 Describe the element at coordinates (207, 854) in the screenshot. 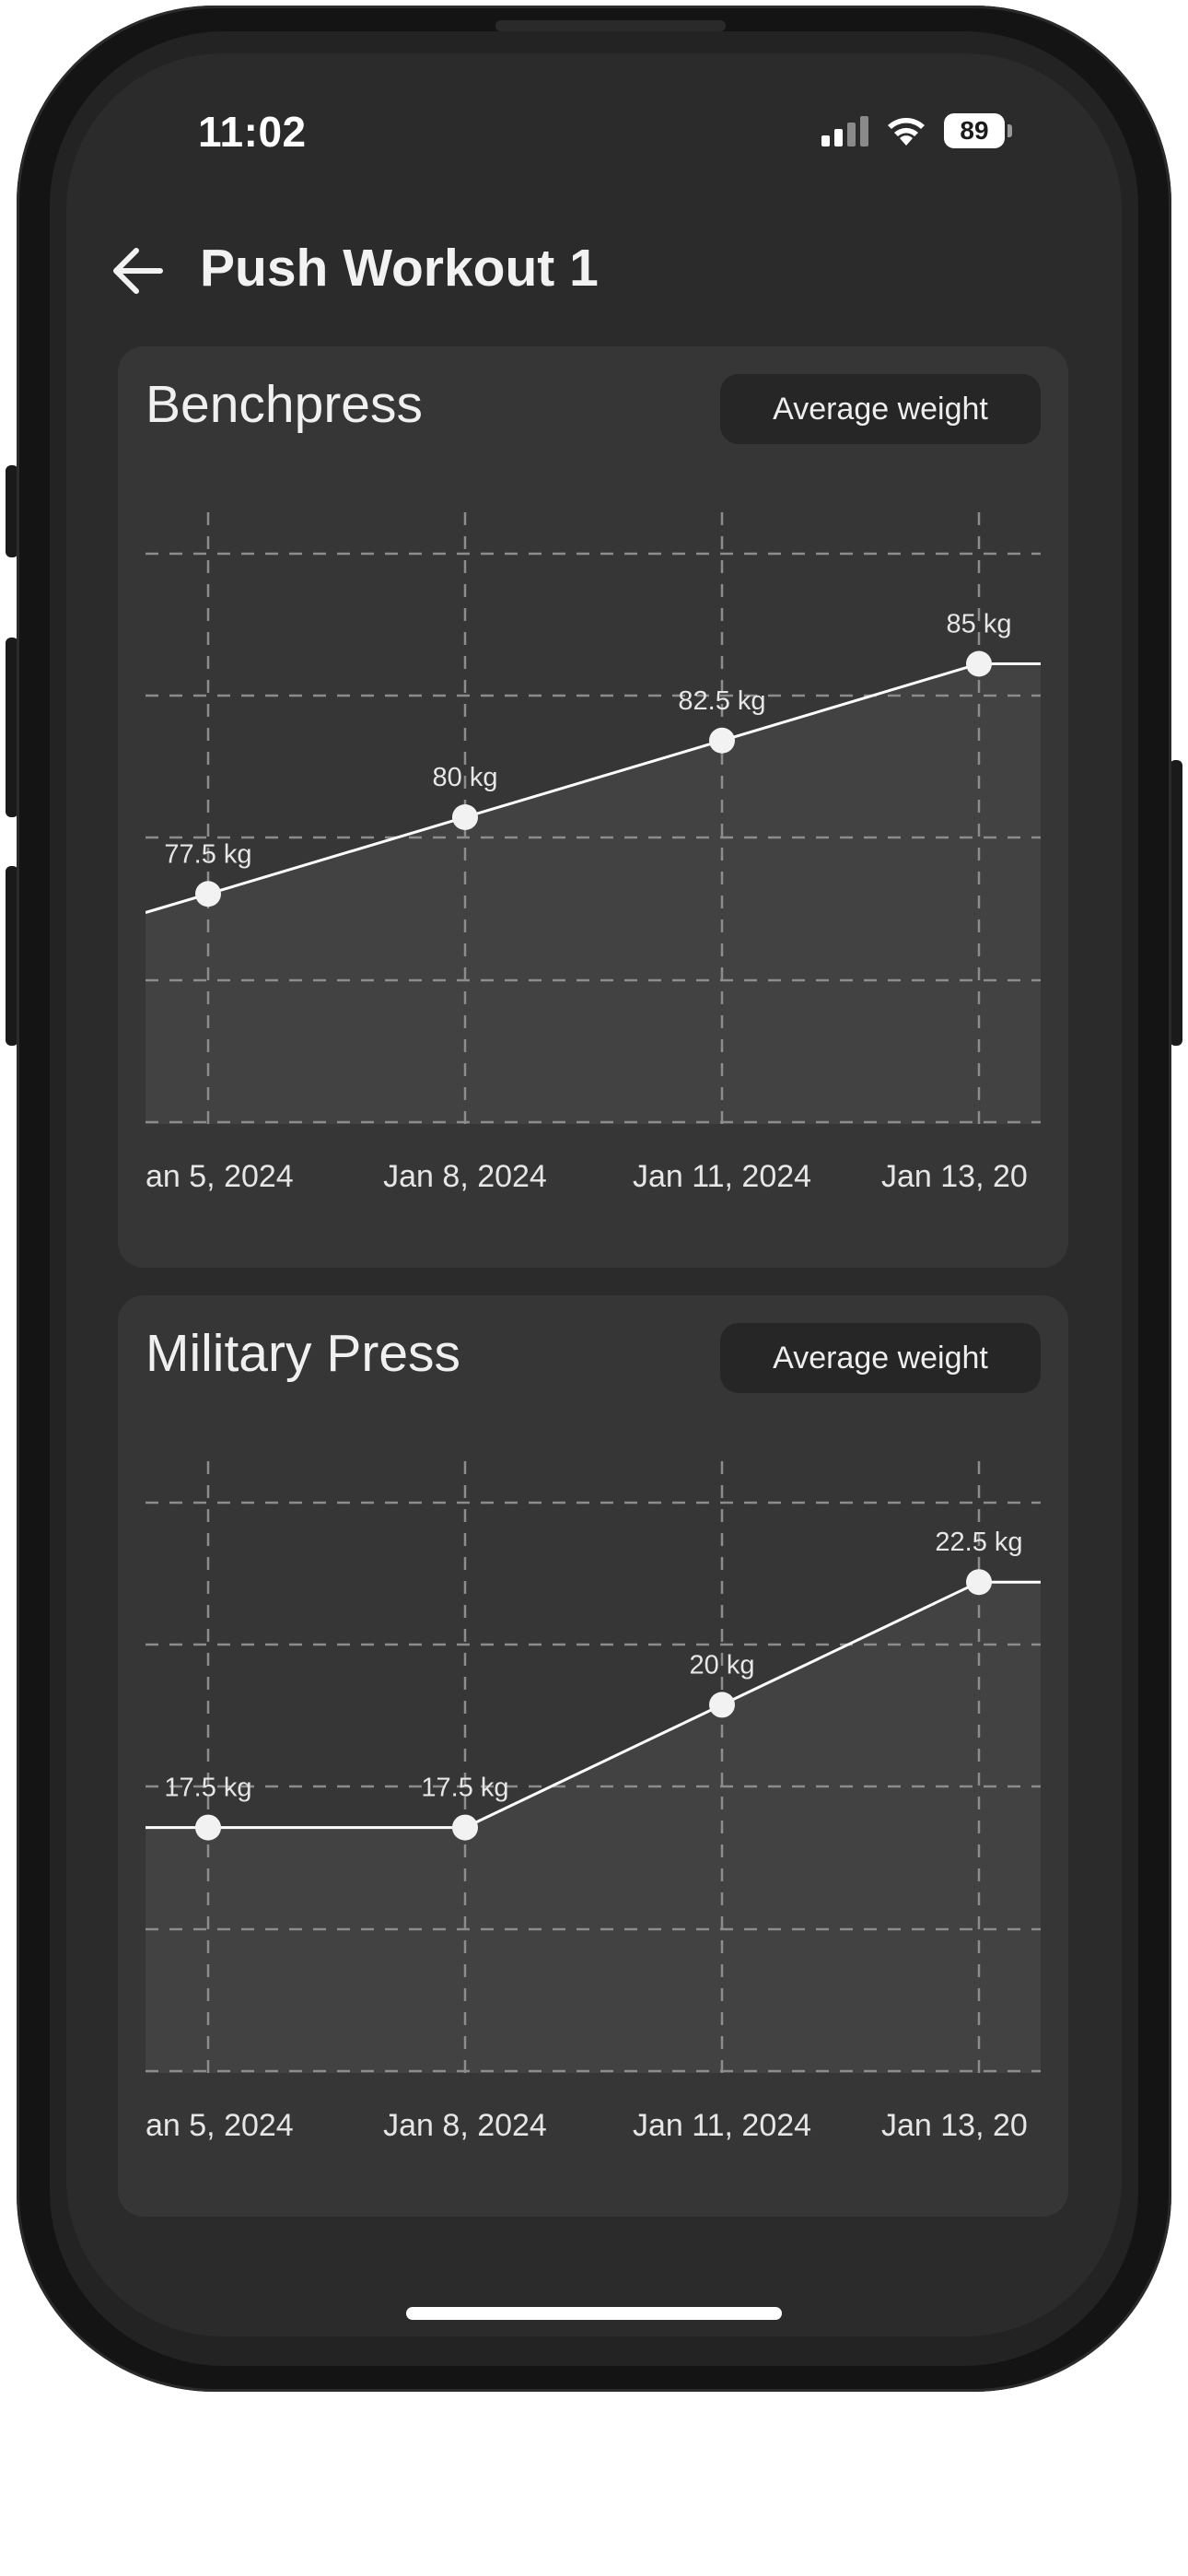

I see `data-label: 77.5 kg` at that location.